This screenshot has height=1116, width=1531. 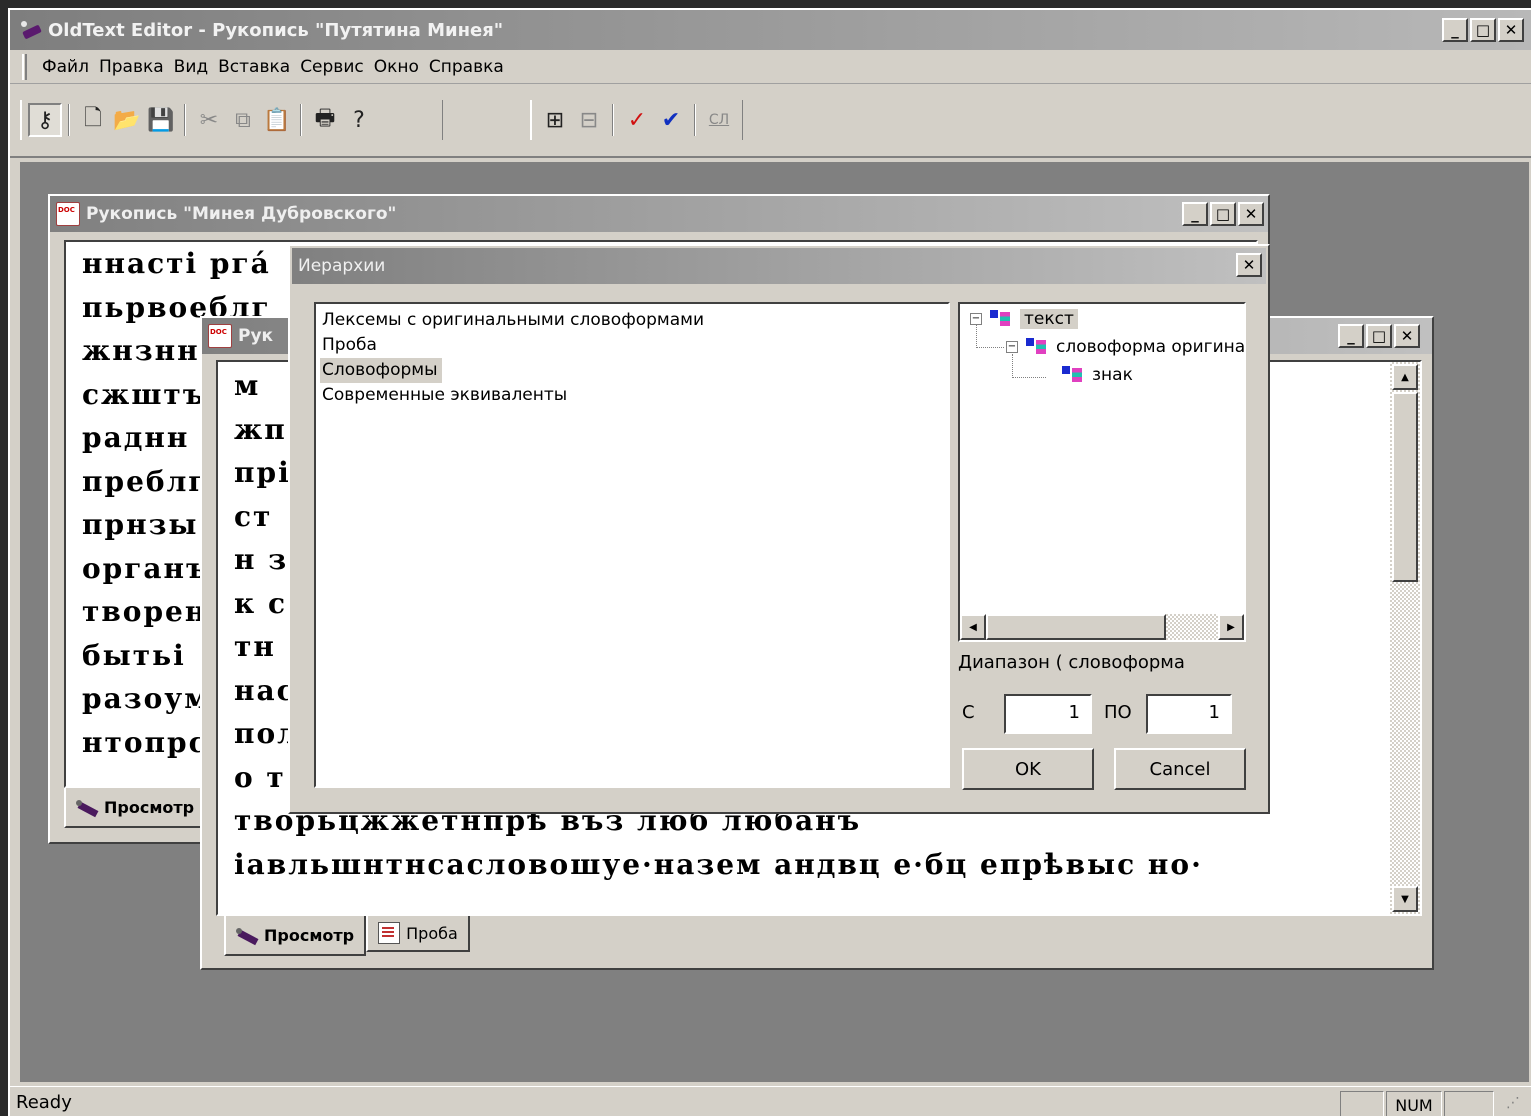 What do you see at coordinates (342, 266) in the screenshot?
I see `dialog-title: Иерархии` at bounding box center [342, 266].